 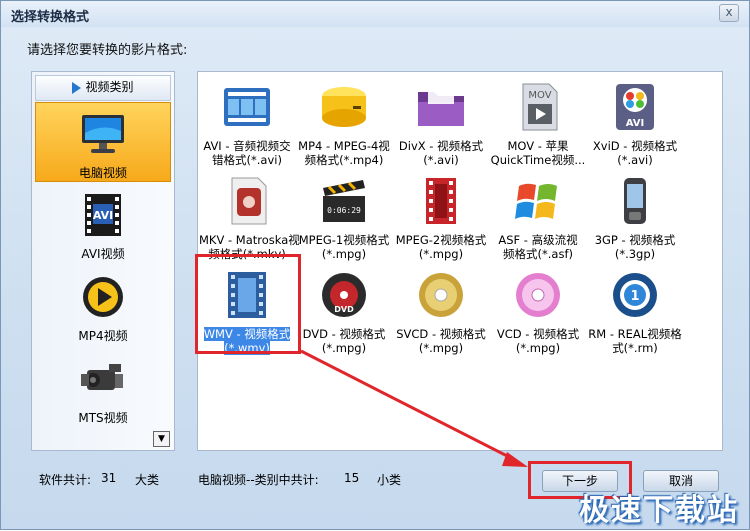 What do you see at coordinates (103, 254) in the screenshot?
I see `sidebar-item-label: AVI视频` at bounding box center [103, 254].